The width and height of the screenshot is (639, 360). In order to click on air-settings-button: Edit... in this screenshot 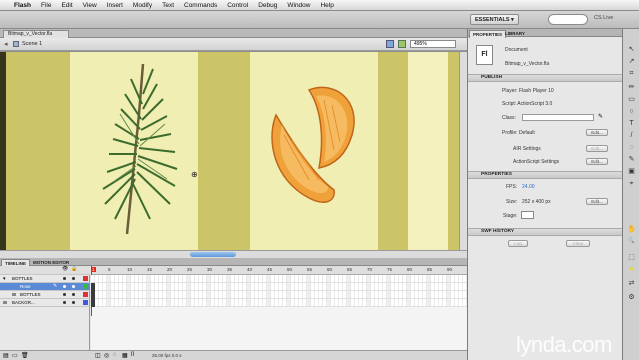, I will do `click(597, 148)`.